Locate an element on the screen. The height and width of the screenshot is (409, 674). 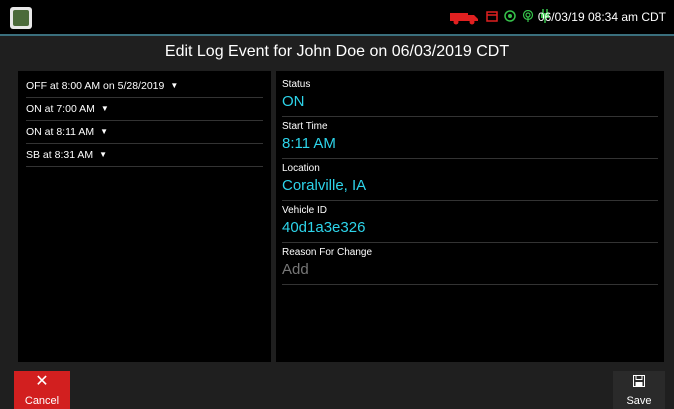
event-label: OFF at 8:00 AM on 5/28/2019 is located at coordinates (95, 86).